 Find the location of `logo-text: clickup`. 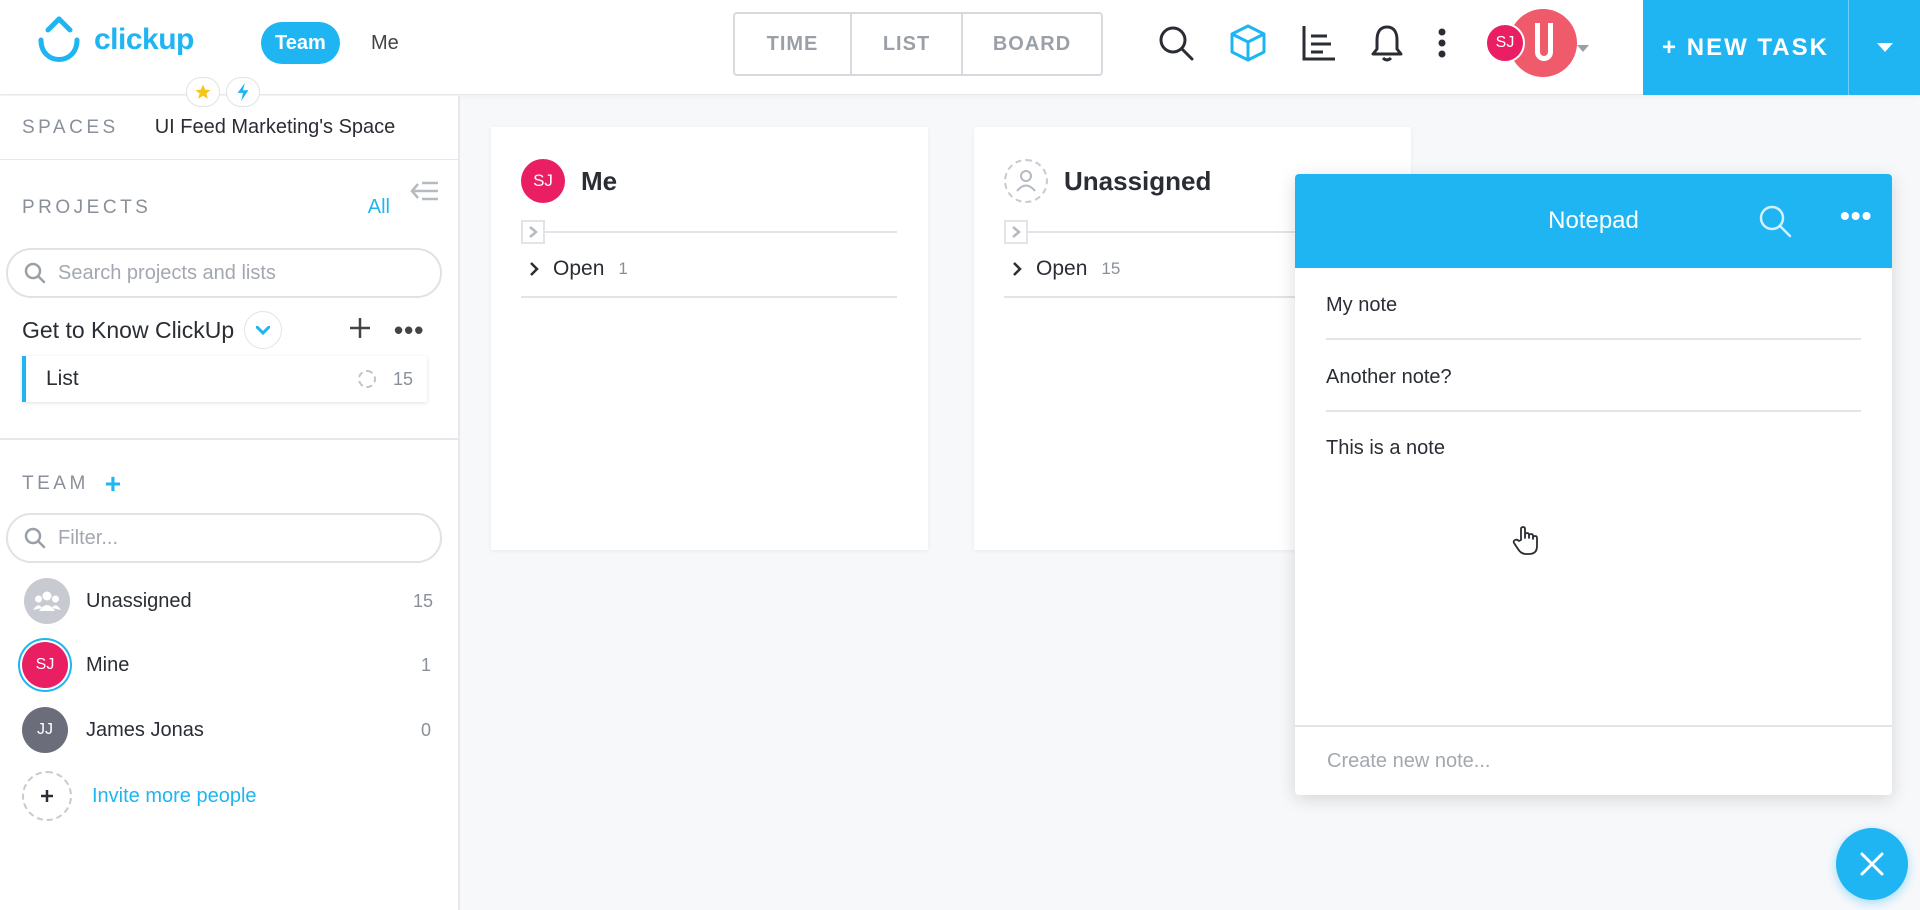

logo-text: clickup is located at coordinates (144, 39).